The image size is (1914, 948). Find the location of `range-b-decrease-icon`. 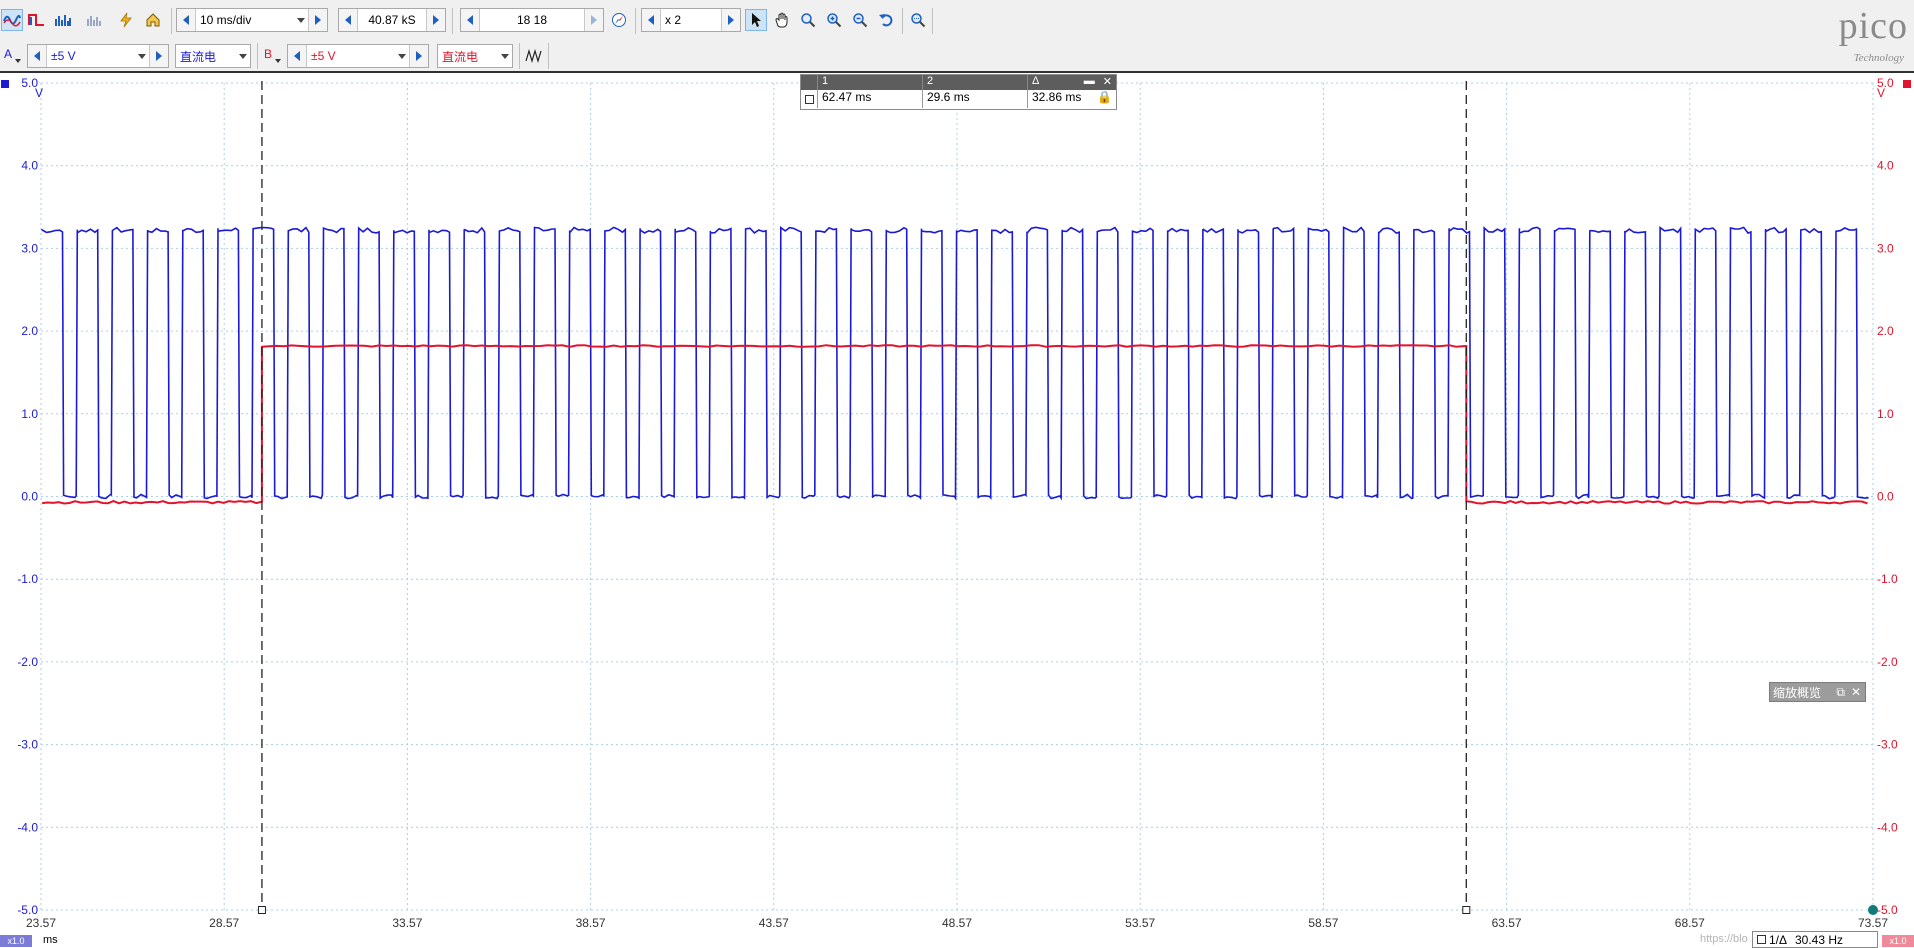

range-b-decrease-icon is located at coordinates (297, 56).